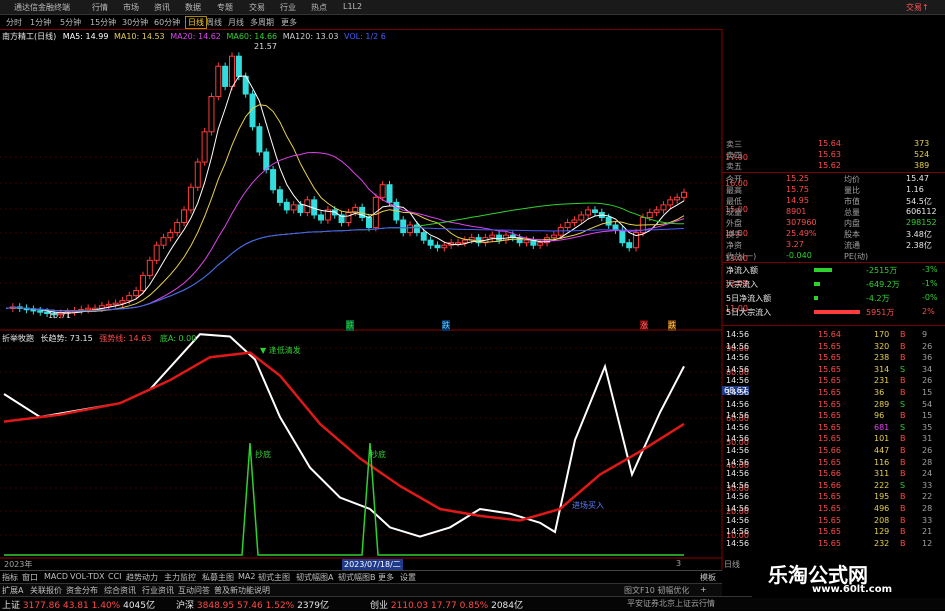 The image size is (945, 611). Describe the element at coordinates (82, 590) in the screenshot. I see `sub-tab: 资金分布` at that location.